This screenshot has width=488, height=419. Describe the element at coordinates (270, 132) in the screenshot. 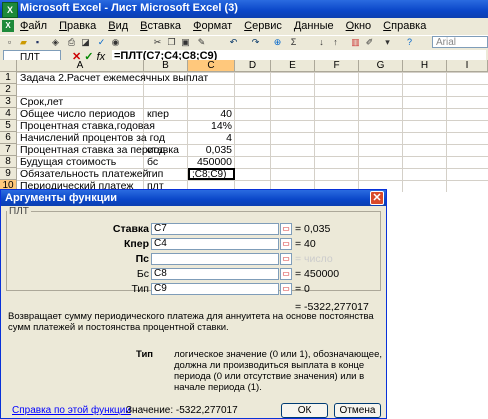

I see `grid-divider` at that location.